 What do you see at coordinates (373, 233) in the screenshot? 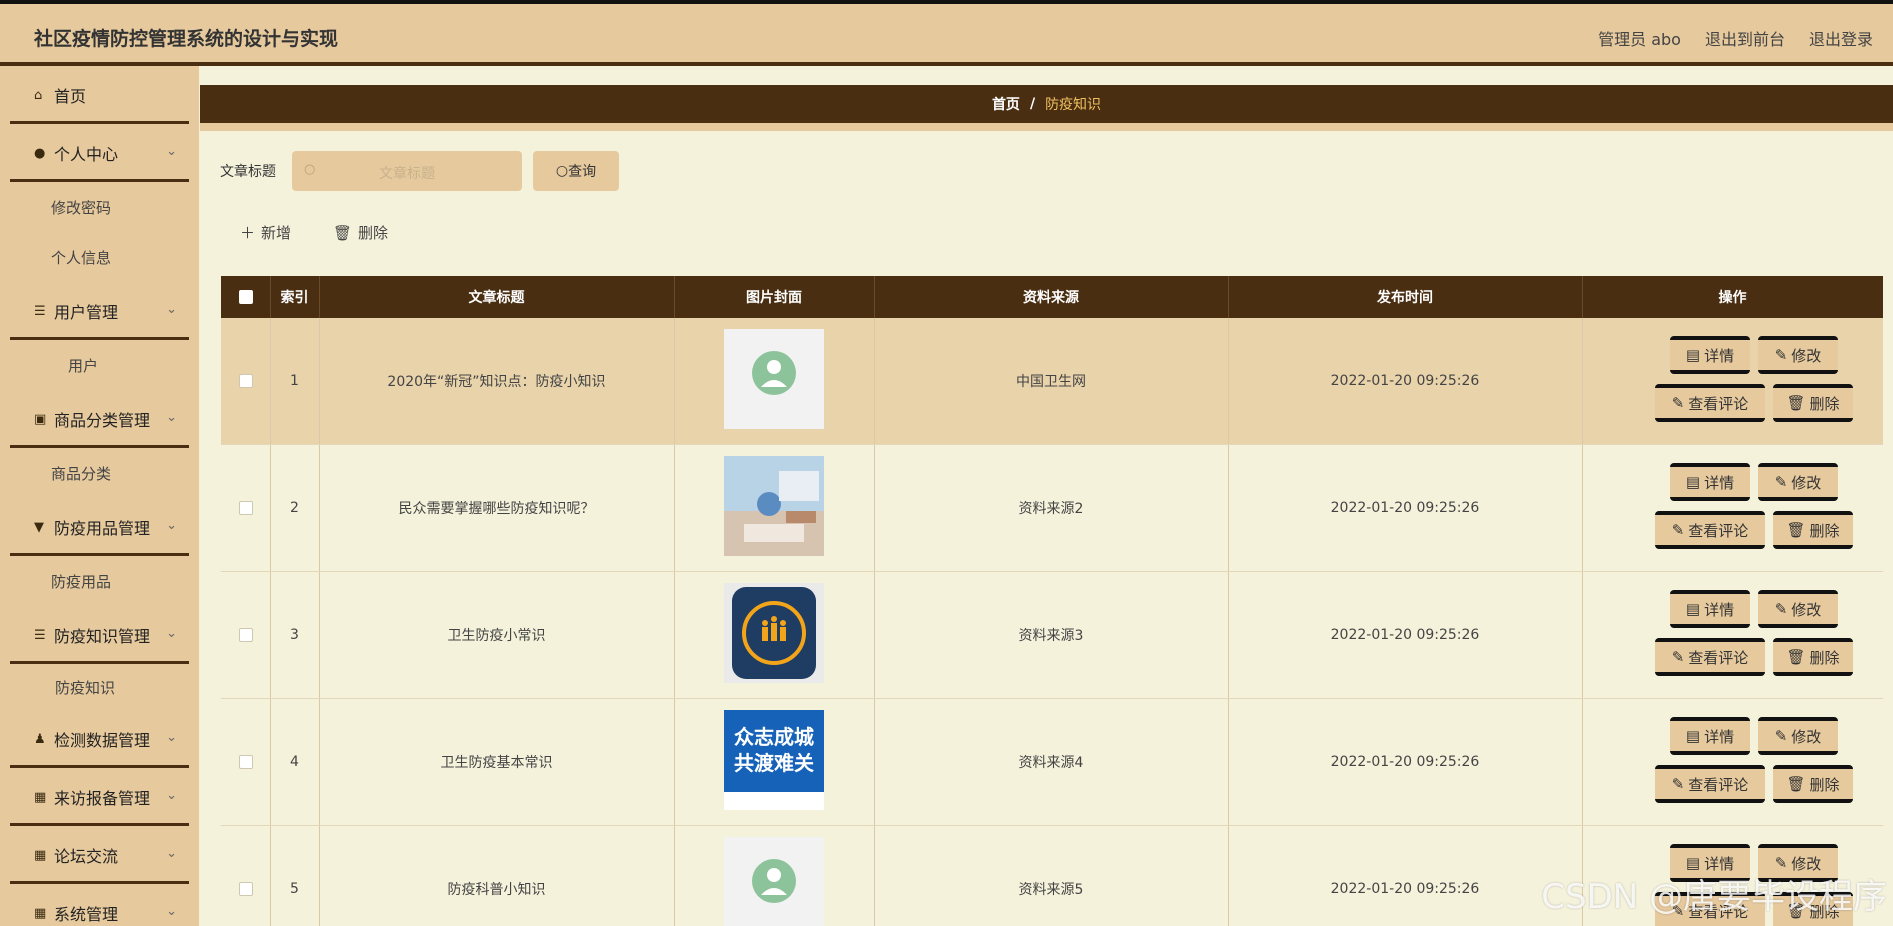
I see `delete-button-label: 删除` at bounding box center [373, 233].